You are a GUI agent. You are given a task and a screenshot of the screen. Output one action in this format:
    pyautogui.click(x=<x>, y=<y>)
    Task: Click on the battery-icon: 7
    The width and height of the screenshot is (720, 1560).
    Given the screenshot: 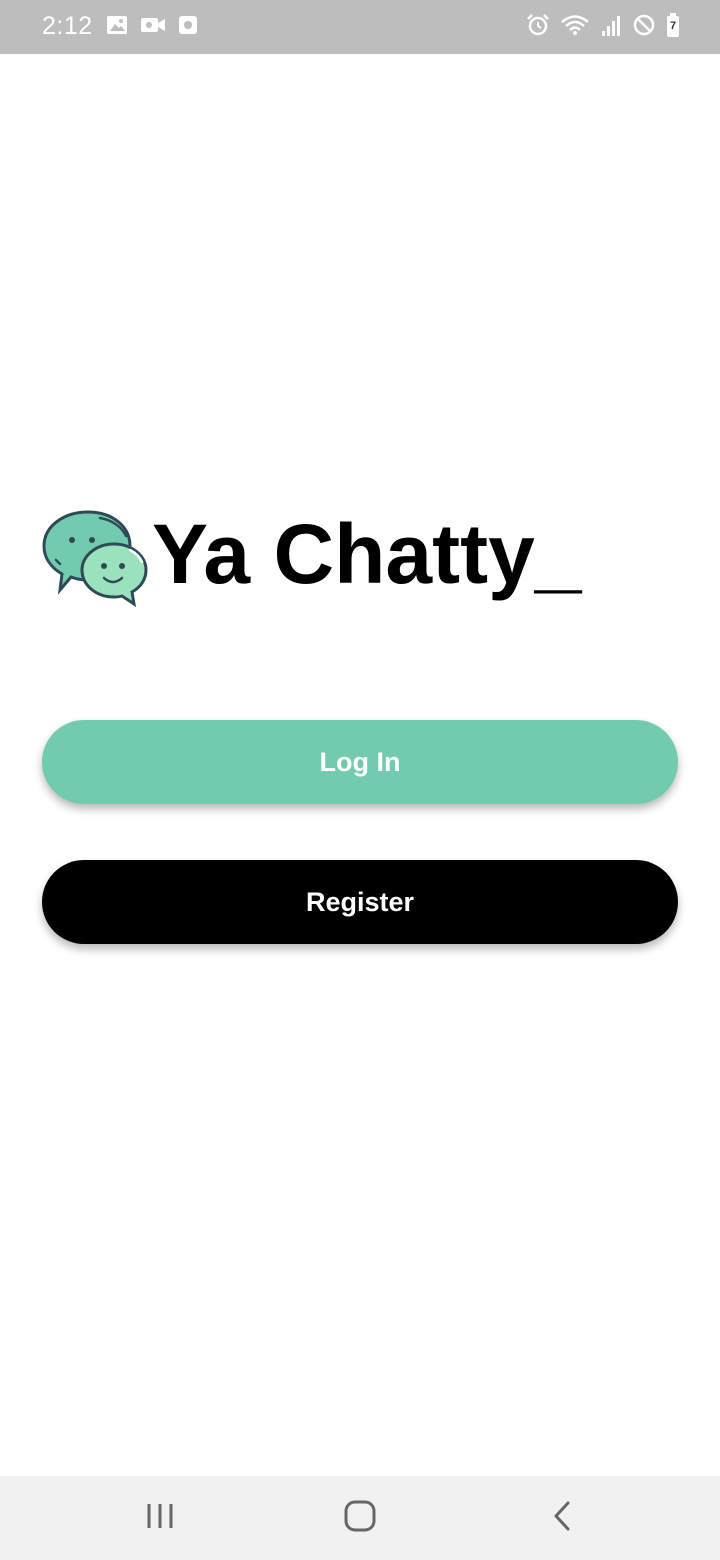 What is the action you would take?
    pyautogui.click(x=673, y=27)
    